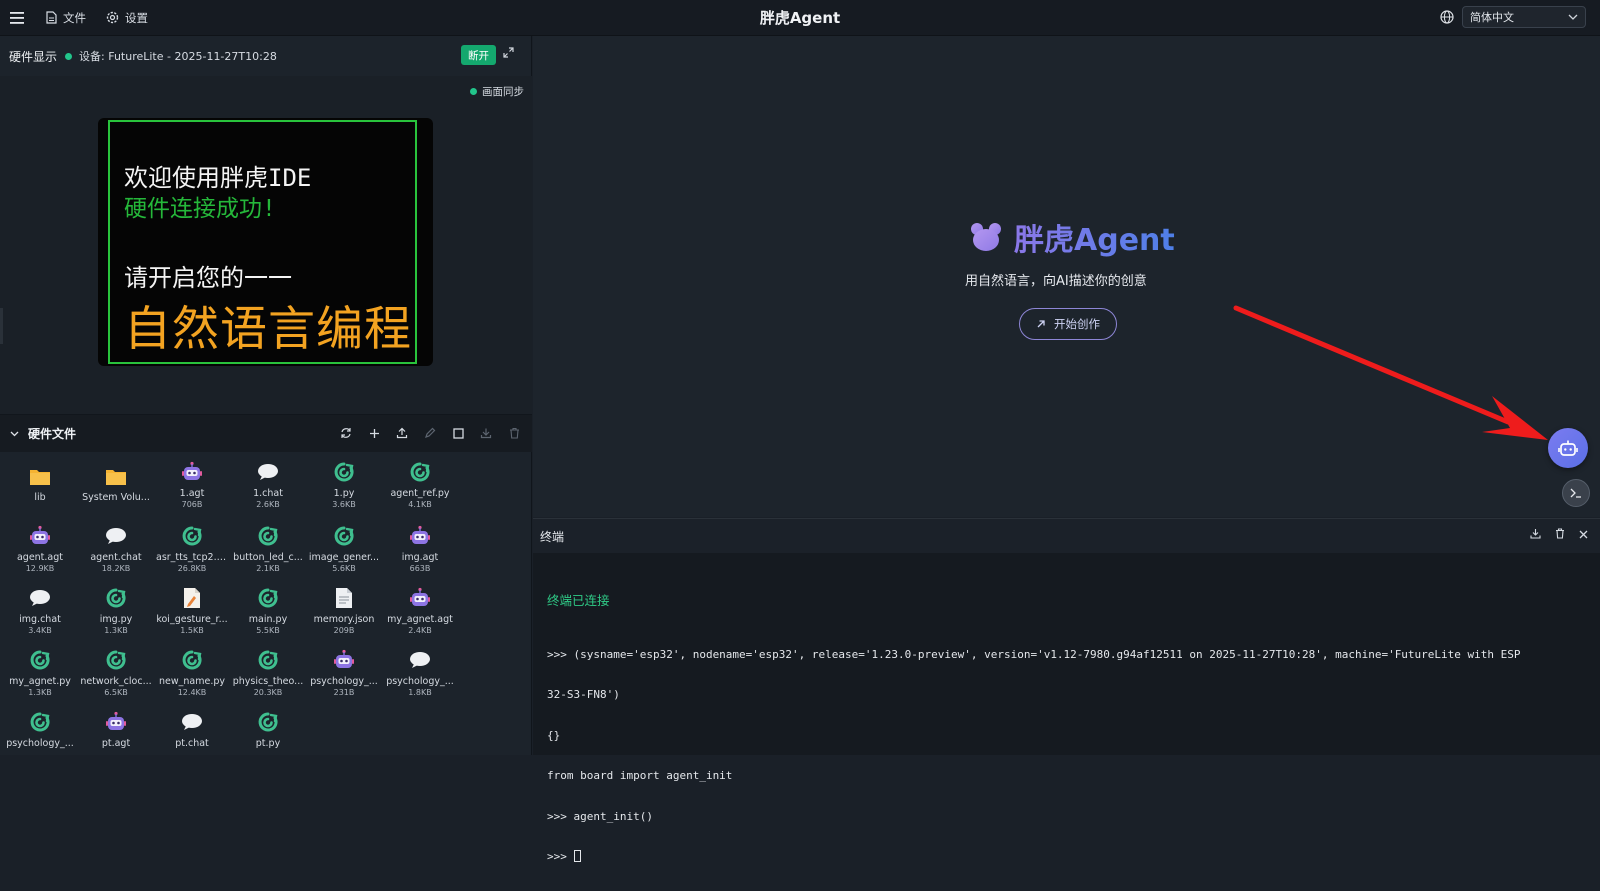  I want to click on select-square-icon, so click(458, 433).